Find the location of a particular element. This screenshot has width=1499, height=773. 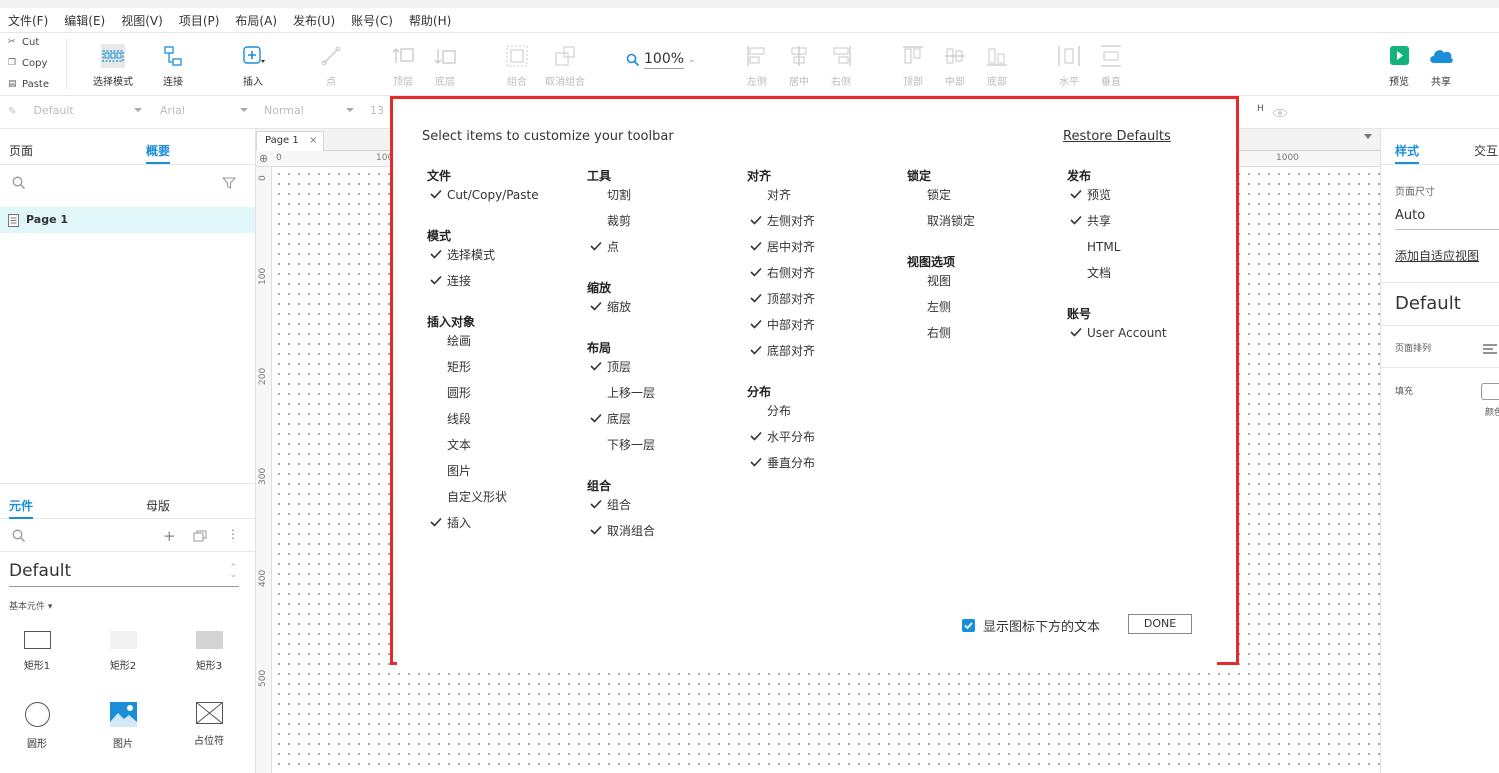

share-button: 共享 is located at coordinates (1441, 65).